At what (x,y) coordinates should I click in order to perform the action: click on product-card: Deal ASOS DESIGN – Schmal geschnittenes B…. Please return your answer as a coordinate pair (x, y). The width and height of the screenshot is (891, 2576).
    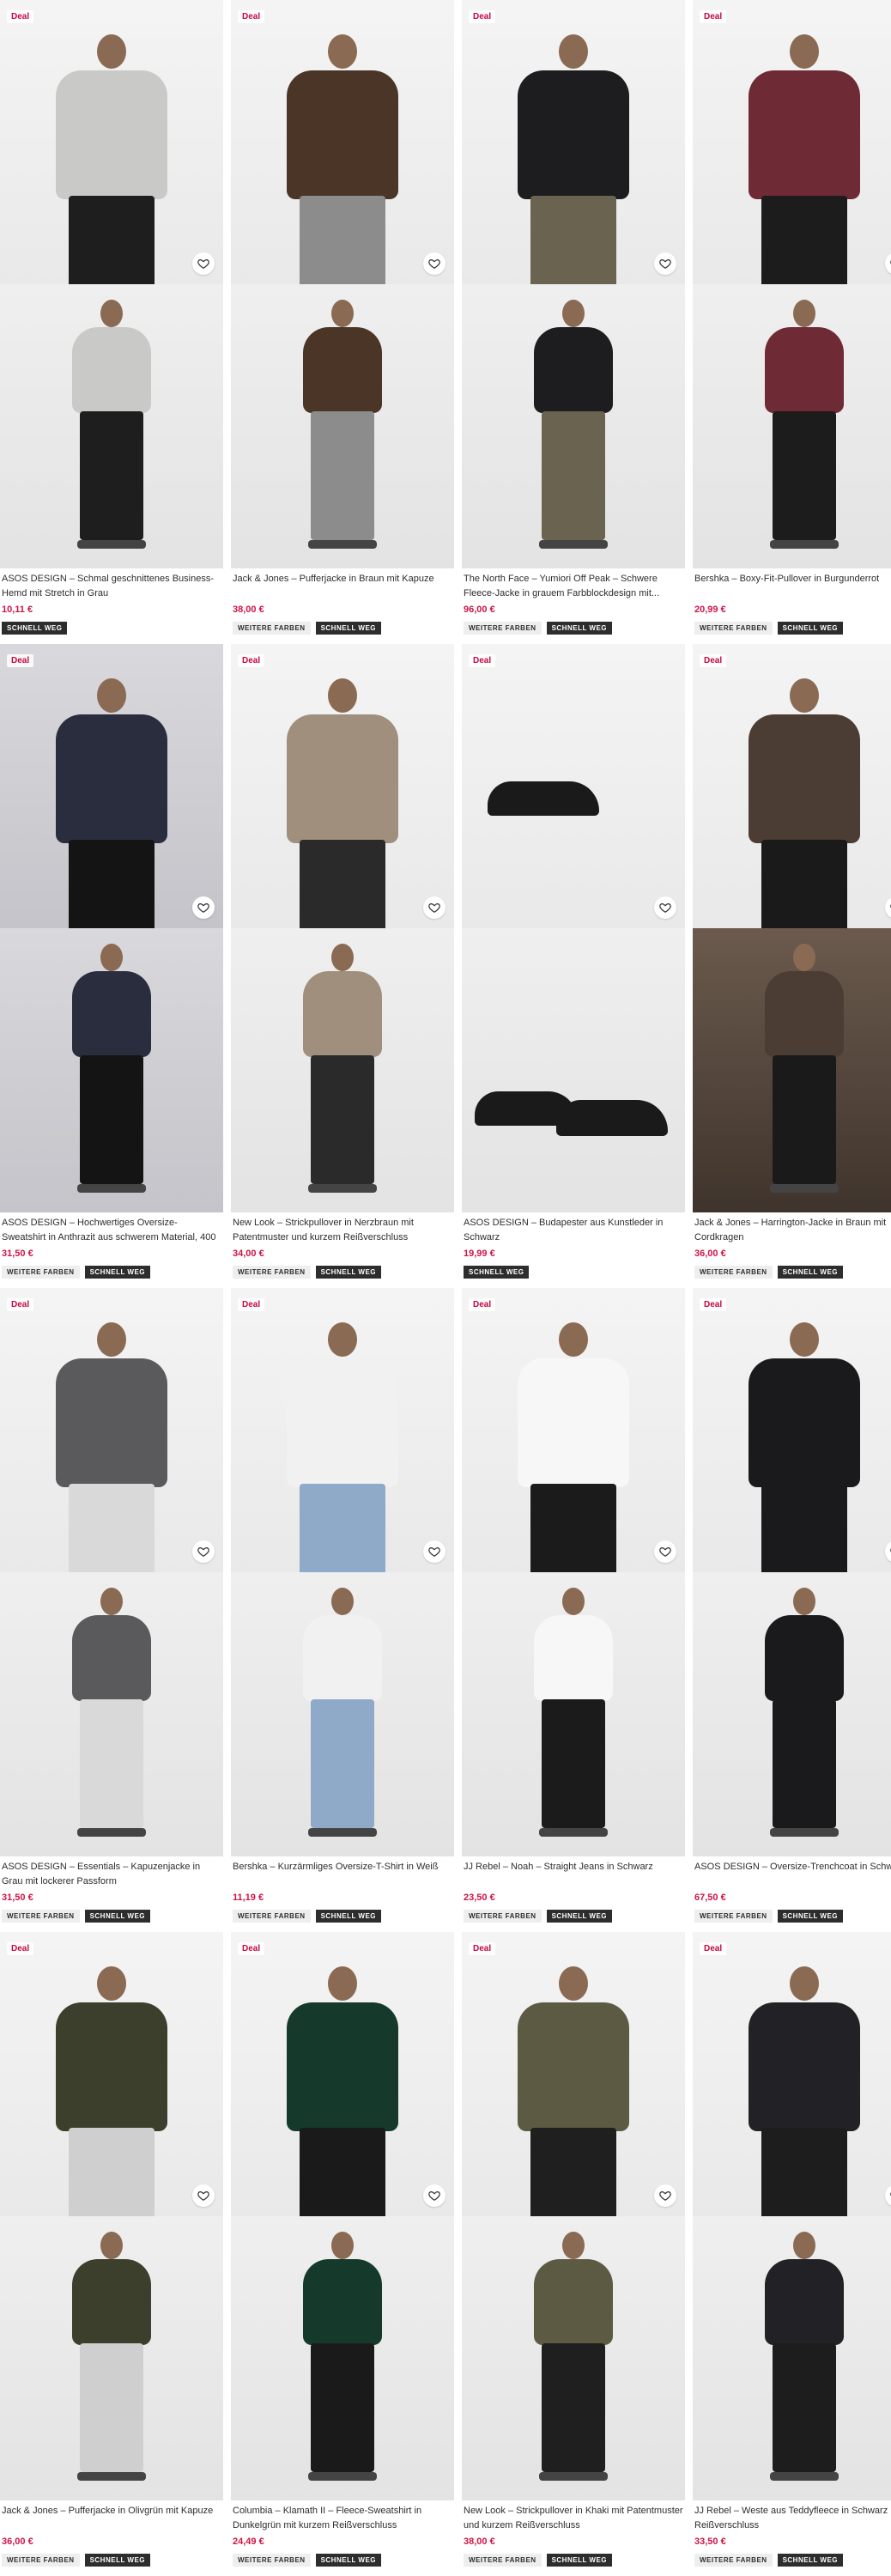
    Looking at the image, I should click on (111, 322).